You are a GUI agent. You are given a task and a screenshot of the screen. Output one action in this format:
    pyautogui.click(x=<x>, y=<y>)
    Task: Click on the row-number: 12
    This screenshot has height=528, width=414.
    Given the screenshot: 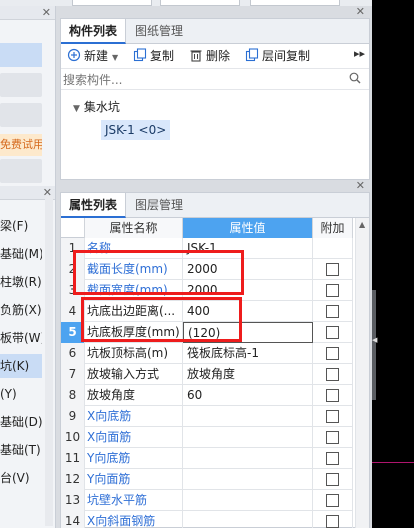 What is the action you would take?
    pyautogui.click(x=73, y=479)
    